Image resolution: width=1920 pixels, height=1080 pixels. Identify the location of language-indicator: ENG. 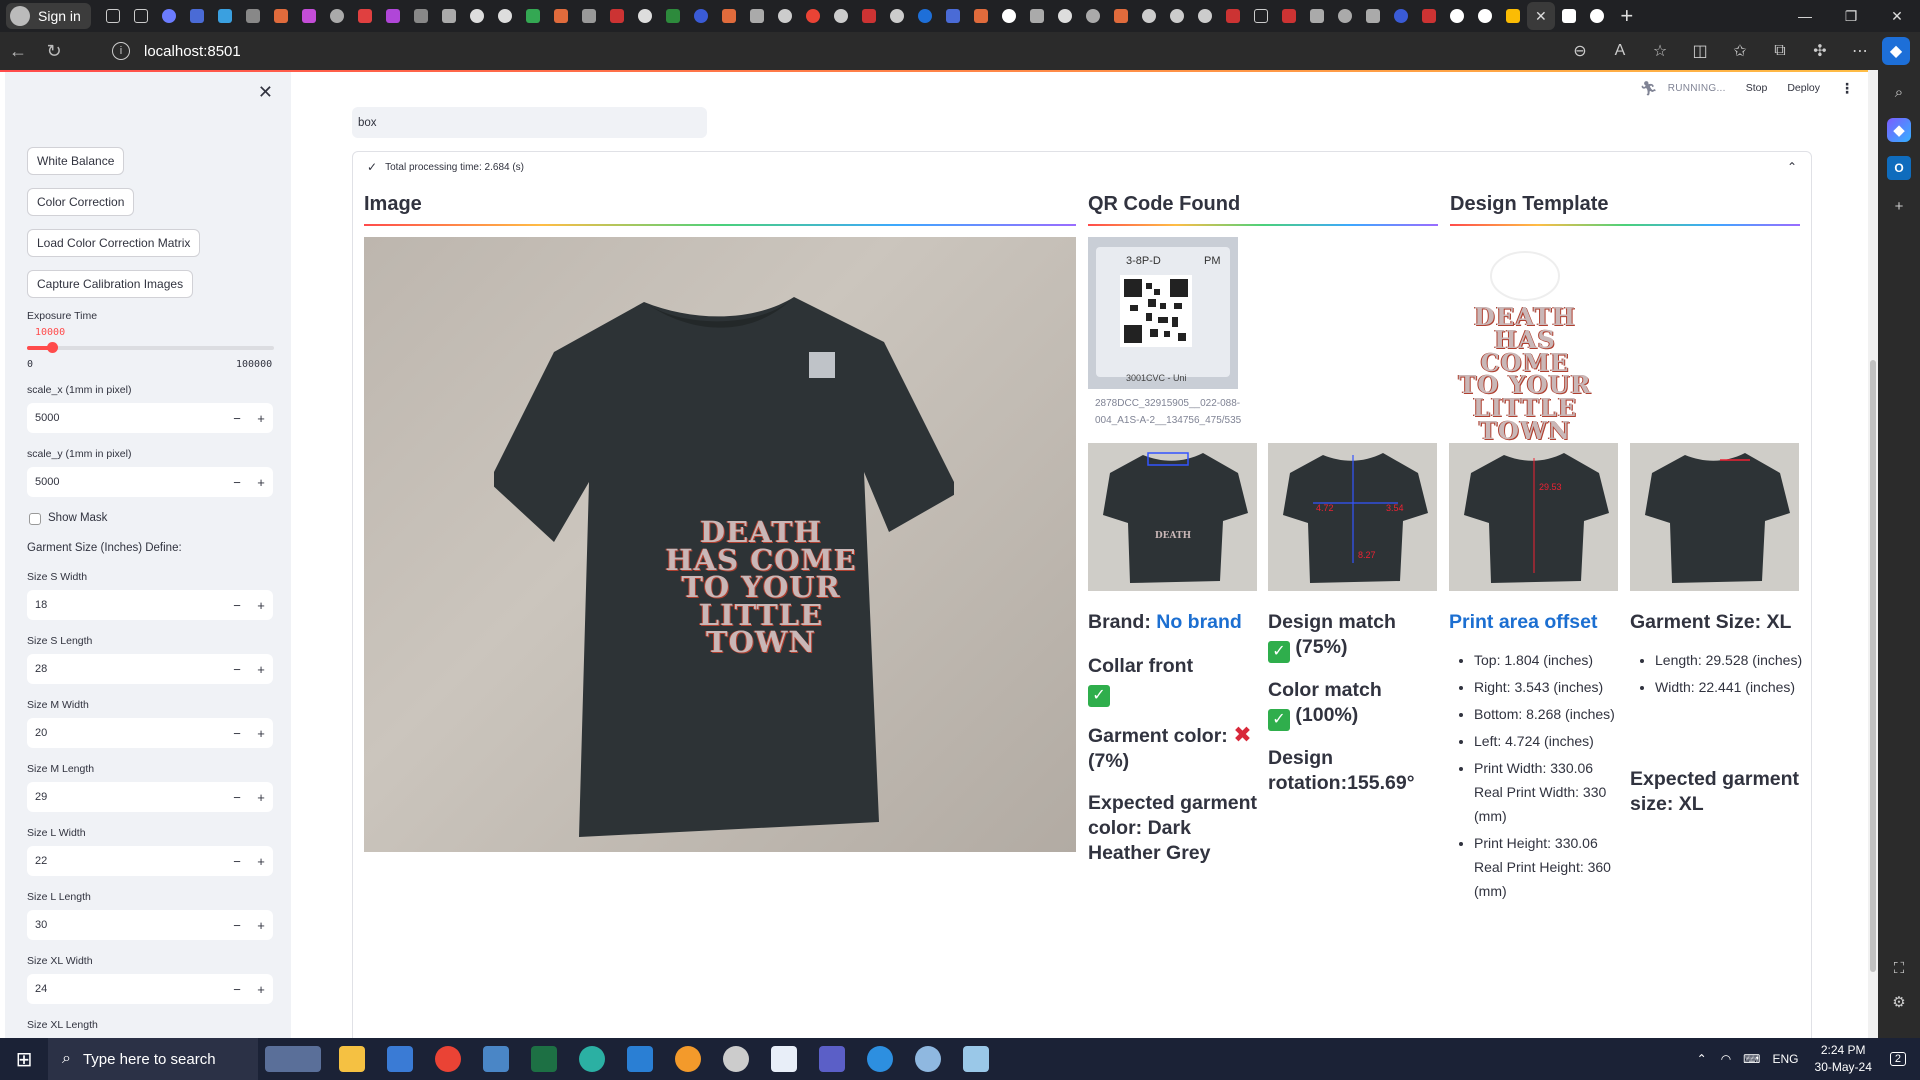
(1786, 1059).